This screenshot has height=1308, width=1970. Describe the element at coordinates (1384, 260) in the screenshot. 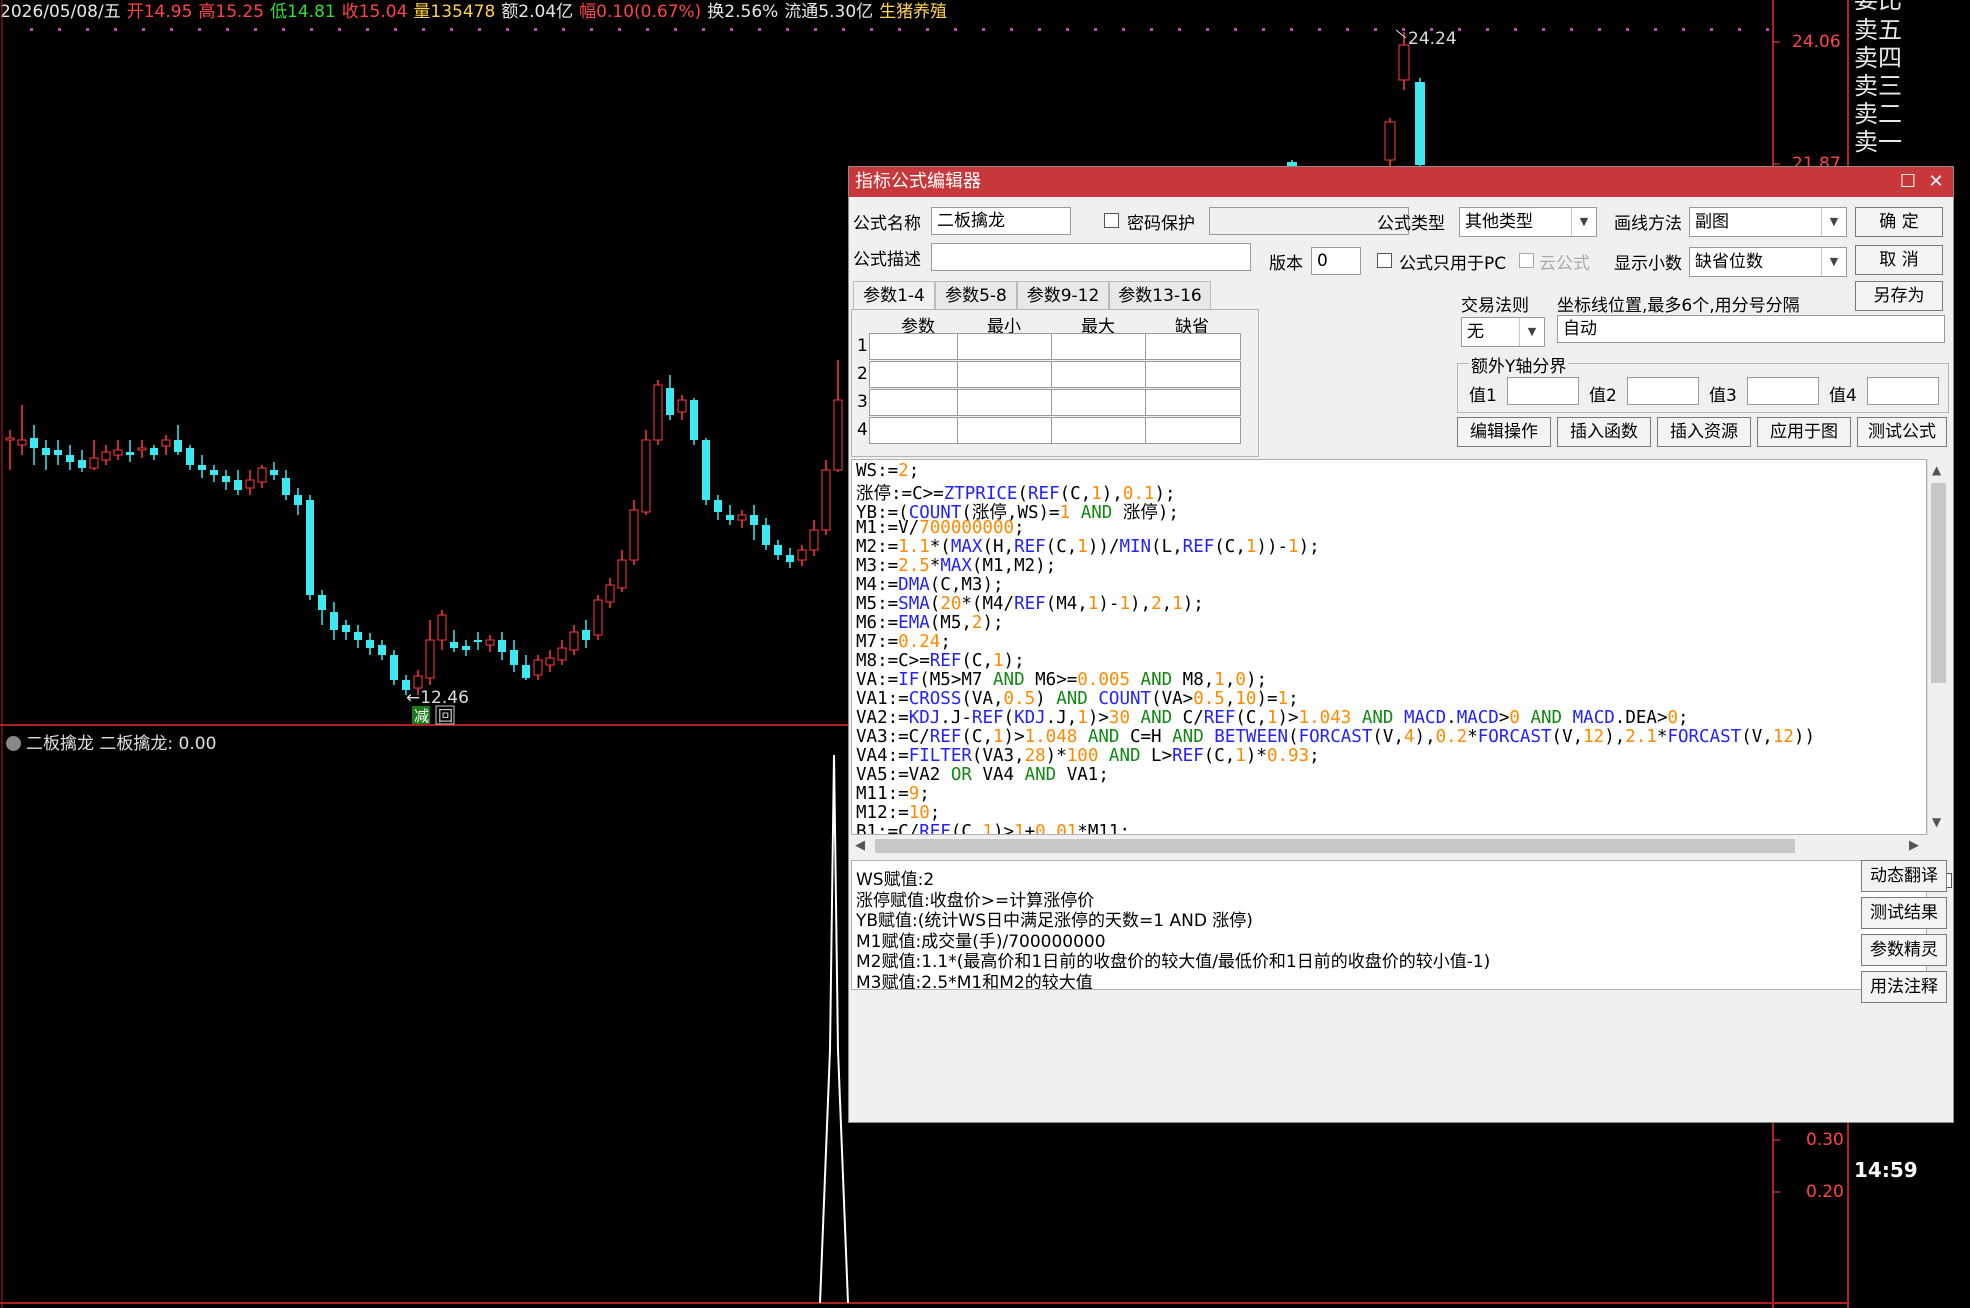

I see `pc-only-checkbox` at that location.